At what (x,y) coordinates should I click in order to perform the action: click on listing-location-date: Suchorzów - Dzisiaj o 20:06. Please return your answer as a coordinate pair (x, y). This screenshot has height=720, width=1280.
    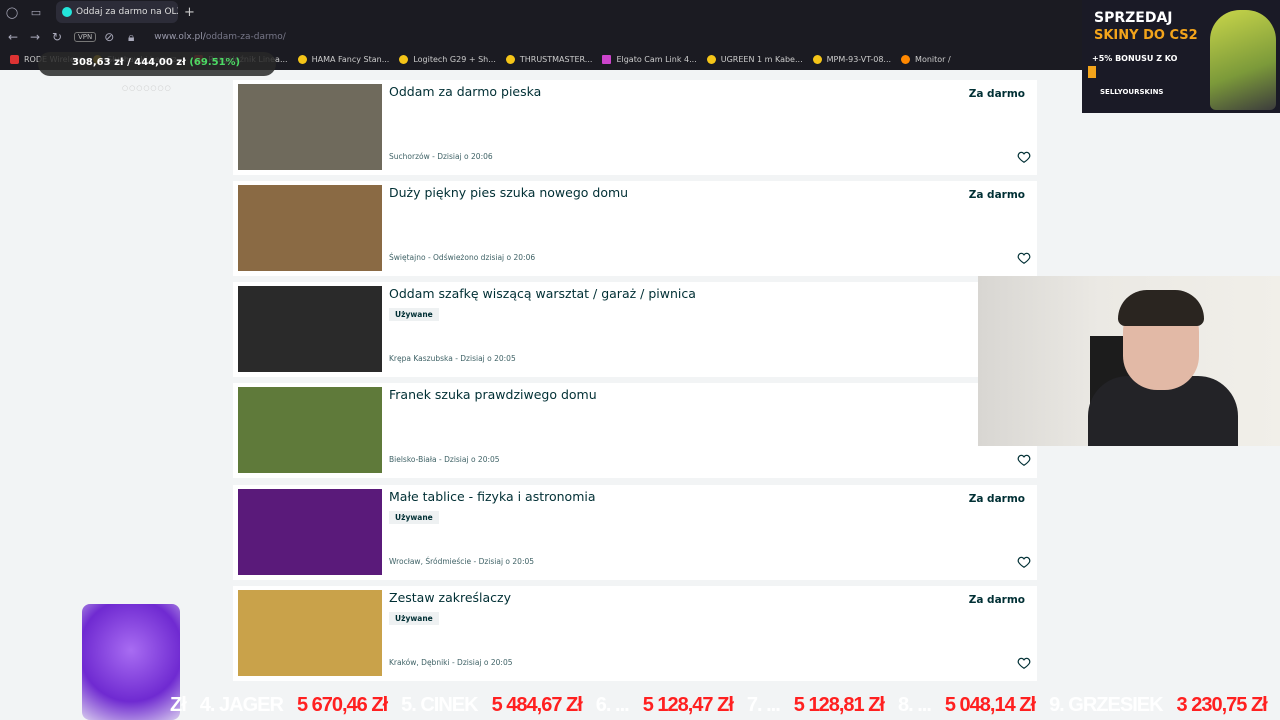
    Looking at the image, I should click on (441, 156).